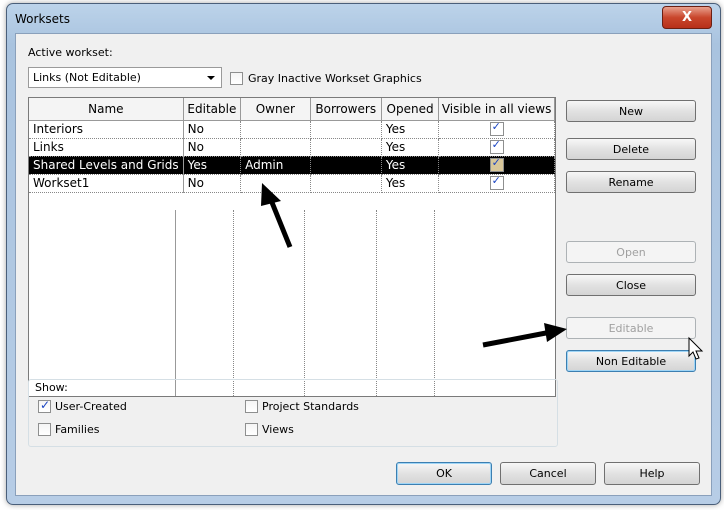 Image resolution: width=724 pixels, height=510 pixels. I want to click on active-workset-select: Links (Not Editable), so click(125, 77).